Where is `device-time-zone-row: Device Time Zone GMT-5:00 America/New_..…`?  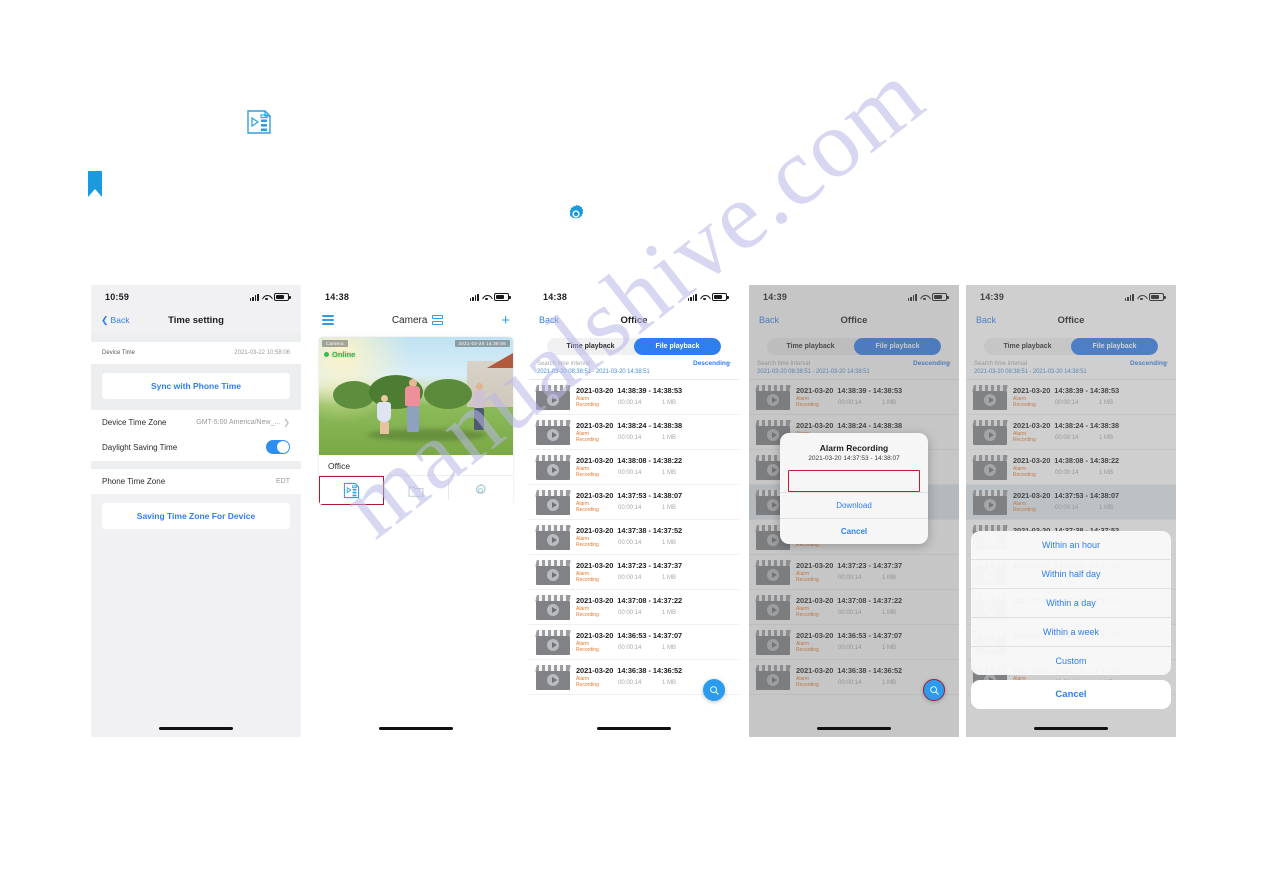 device-time-zone-row: Device Time Zone GMT-5:00 America/New_..… is located at coordinates (196, 422).